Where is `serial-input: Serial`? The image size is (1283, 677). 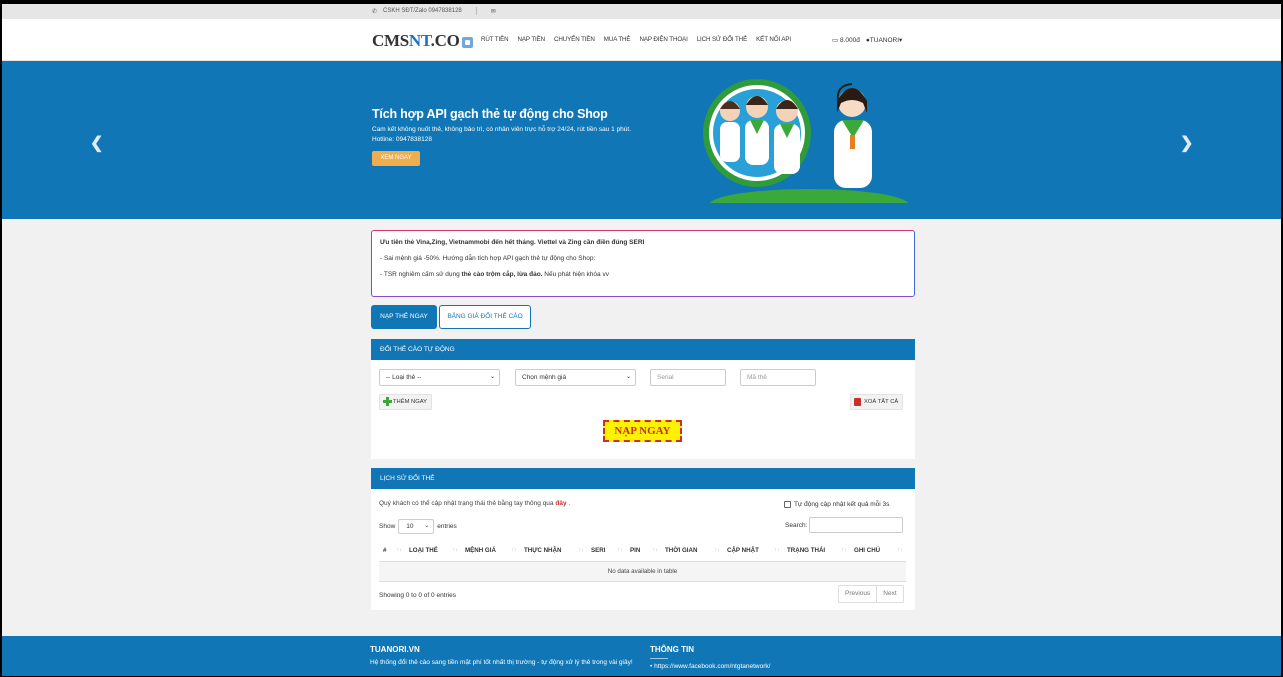 serial-input: Serial is located at coordinates (688, 377).